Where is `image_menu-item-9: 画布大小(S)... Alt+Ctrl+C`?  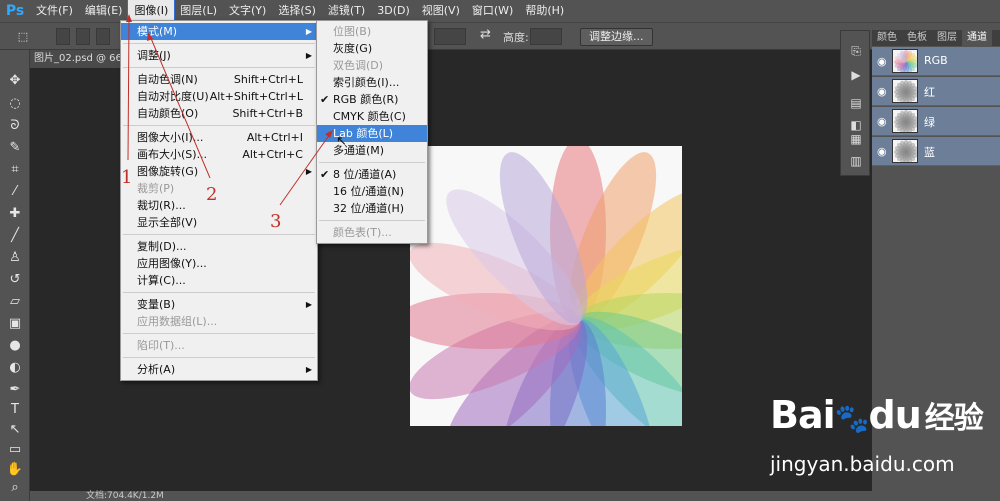 image_menu-item-9: 画布大小(S)... Alt+Ctrl+C is located at coordinates (219, 154).